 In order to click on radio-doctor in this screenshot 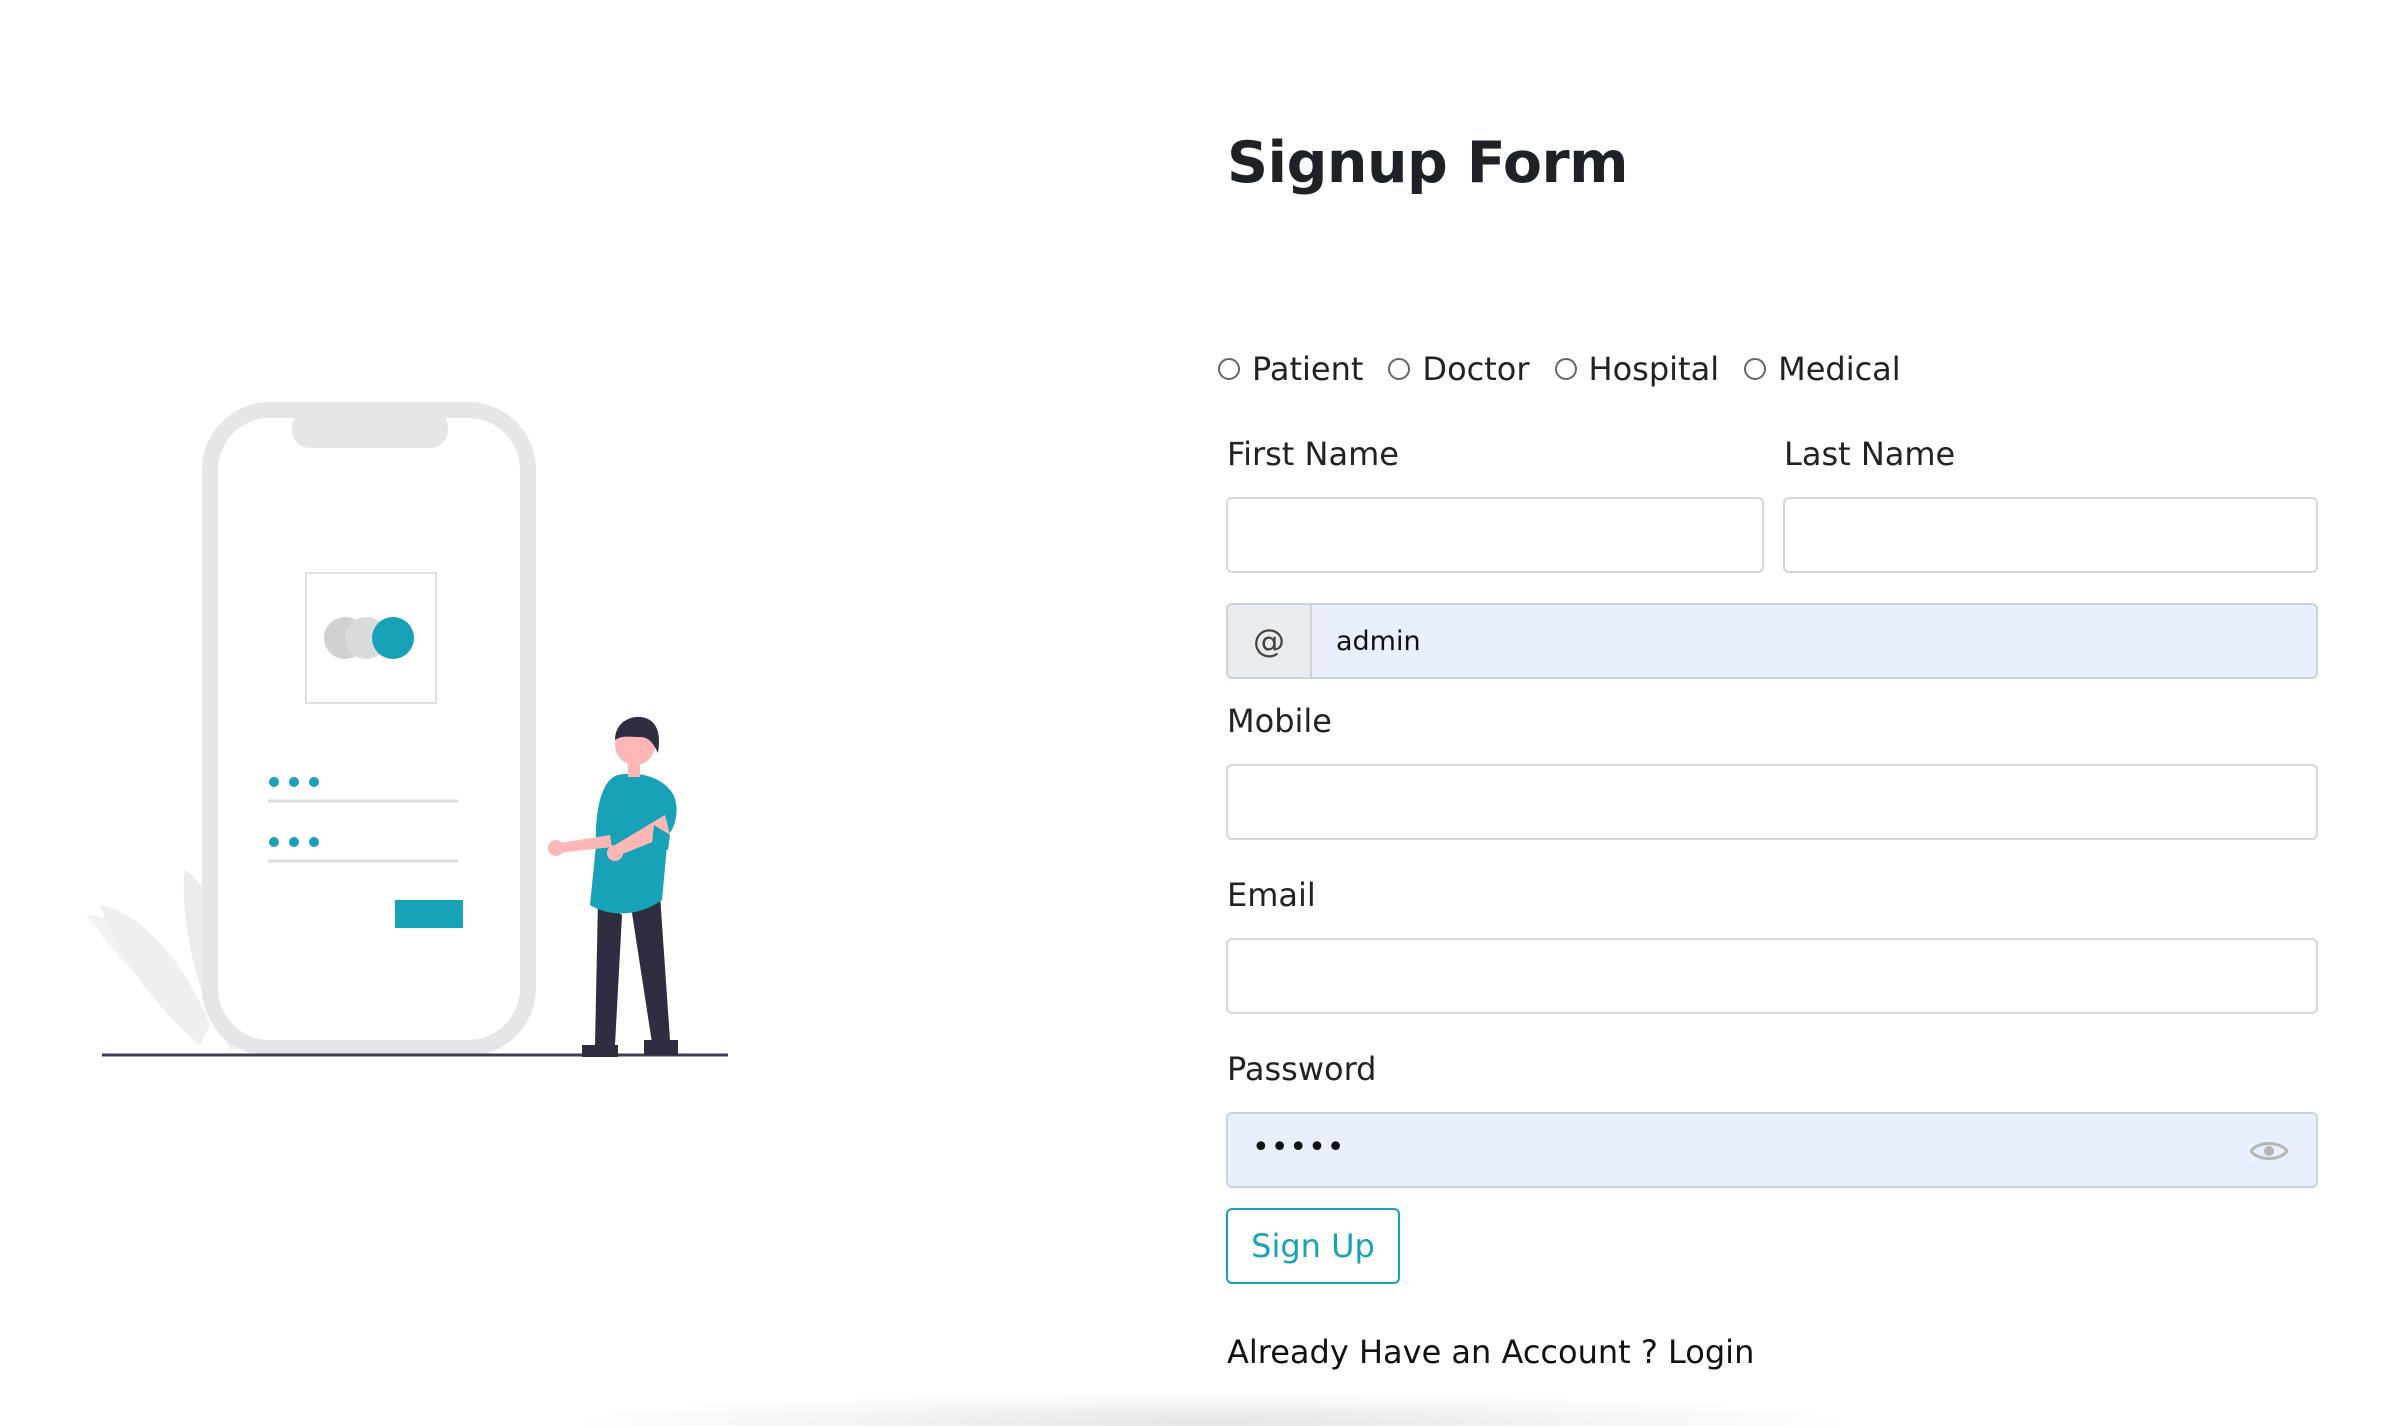, I will do `click(1399, 369)`.